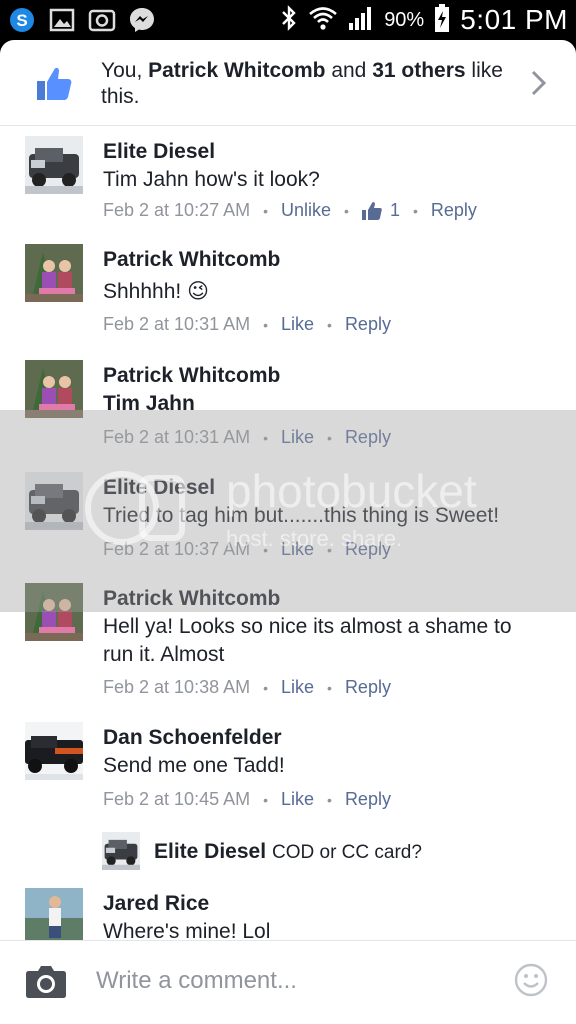 The image size is (576, 1024). I want to click on chevron-right-icon, so click(539, 83).